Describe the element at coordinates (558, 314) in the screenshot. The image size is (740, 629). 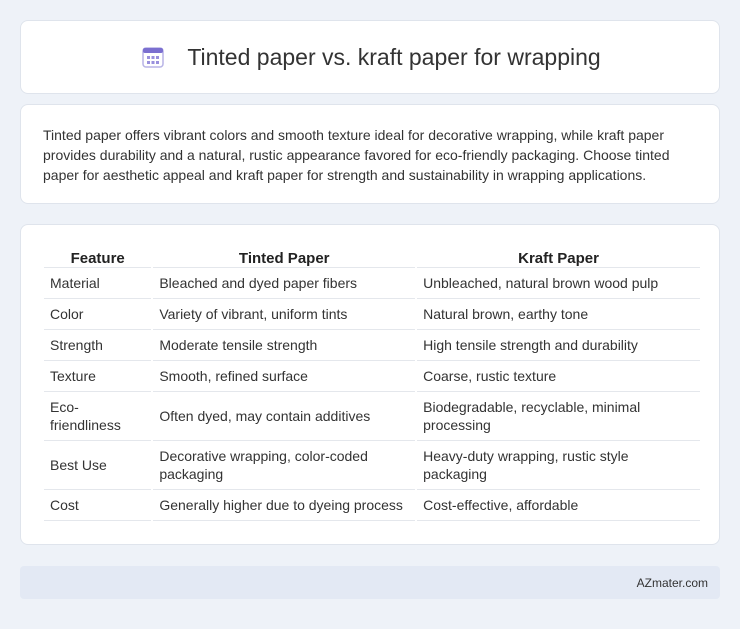
I see `kraft-cell: Natural brown, earthy tone` at that location.